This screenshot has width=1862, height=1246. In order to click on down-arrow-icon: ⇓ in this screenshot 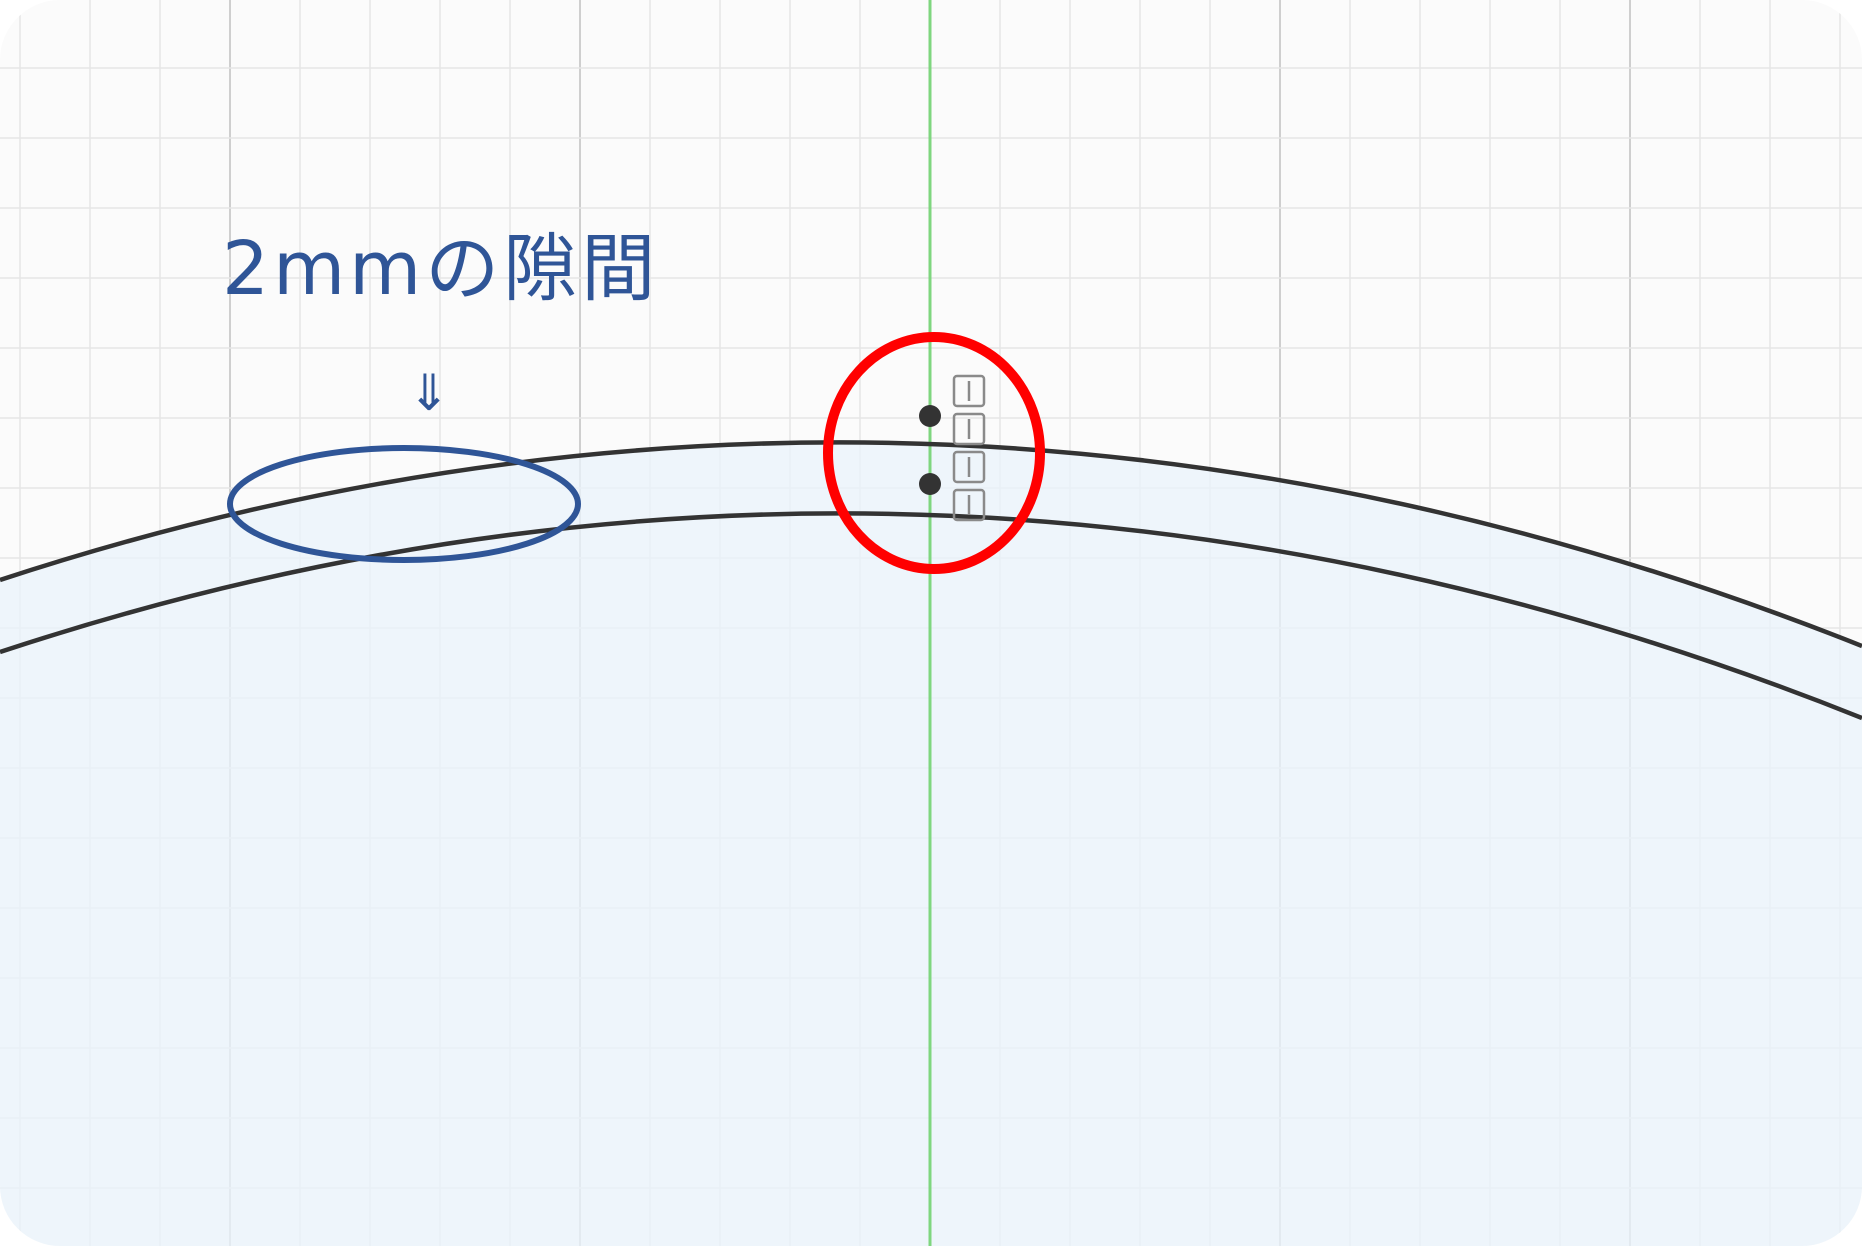, I will do `click(429, 393)`.